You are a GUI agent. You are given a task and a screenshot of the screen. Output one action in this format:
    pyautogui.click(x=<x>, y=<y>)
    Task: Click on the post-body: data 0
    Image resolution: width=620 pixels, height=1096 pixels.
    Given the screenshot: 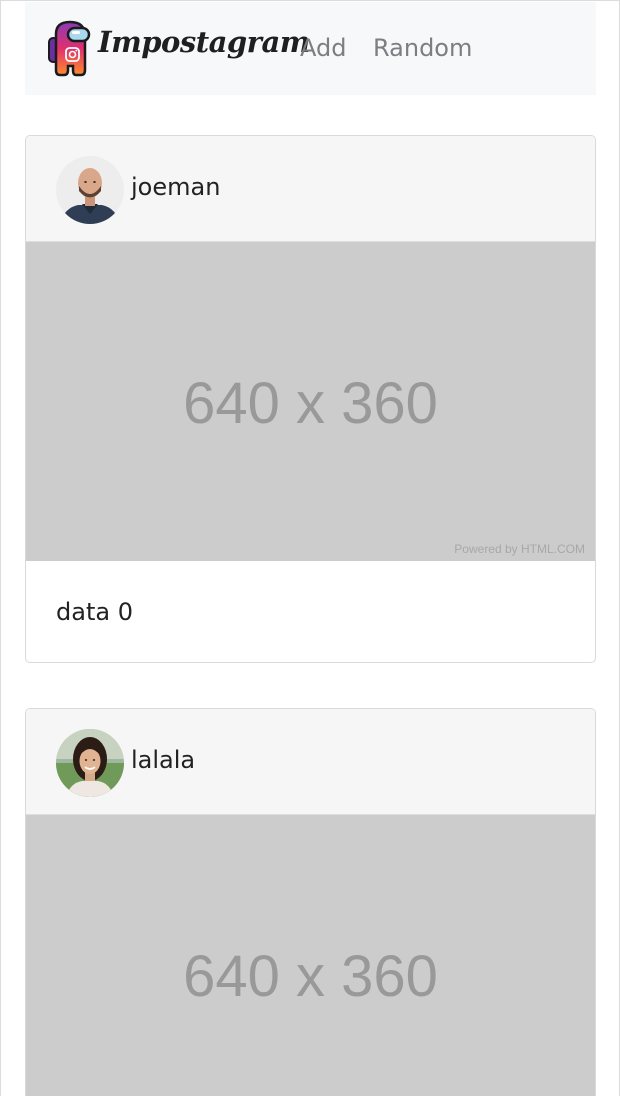 What is the action you would take?
    pyautogui.click(x=310, y=611)
    